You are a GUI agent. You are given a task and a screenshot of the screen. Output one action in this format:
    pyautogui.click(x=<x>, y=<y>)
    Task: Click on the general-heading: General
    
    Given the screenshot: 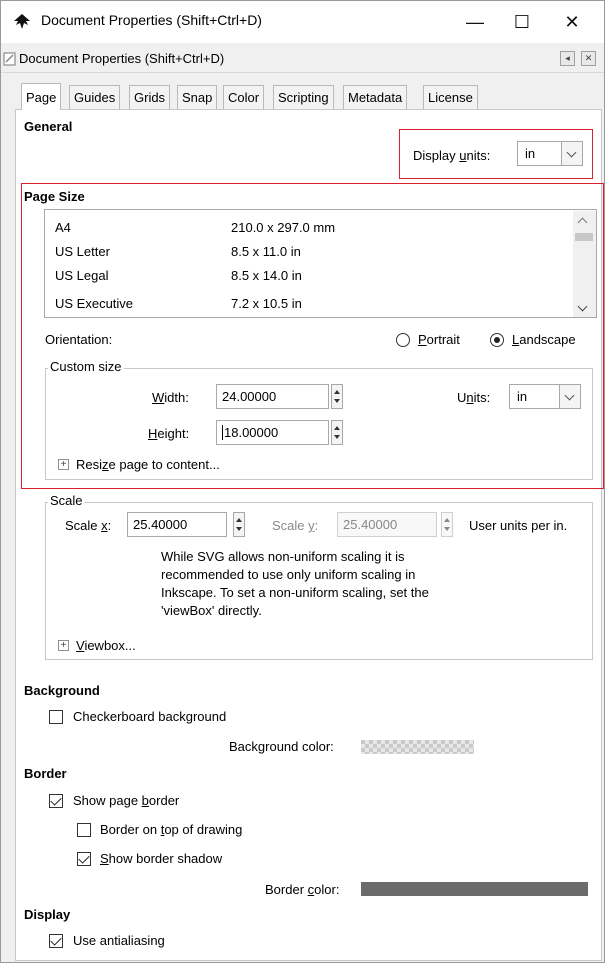 What is the action you would take?
    pyautogui.click(x=48, y=126)
    